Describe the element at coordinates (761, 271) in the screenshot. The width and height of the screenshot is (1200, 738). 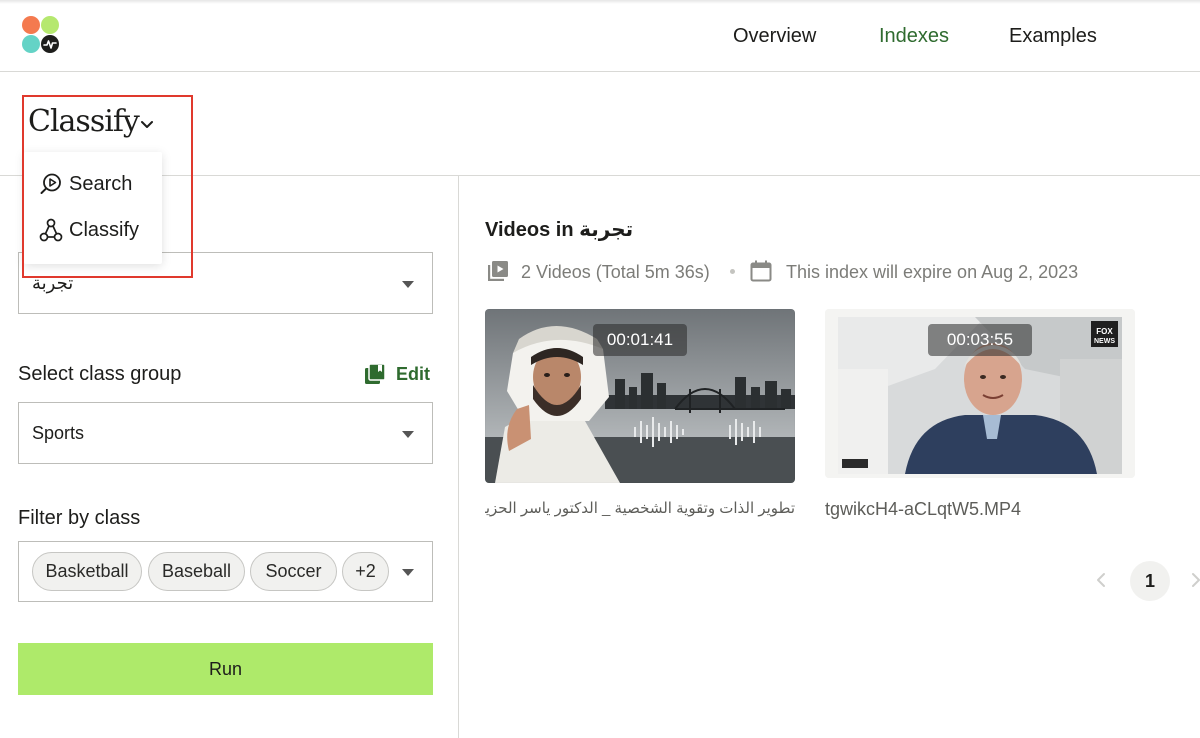
I see `calendar-icon` at that location.